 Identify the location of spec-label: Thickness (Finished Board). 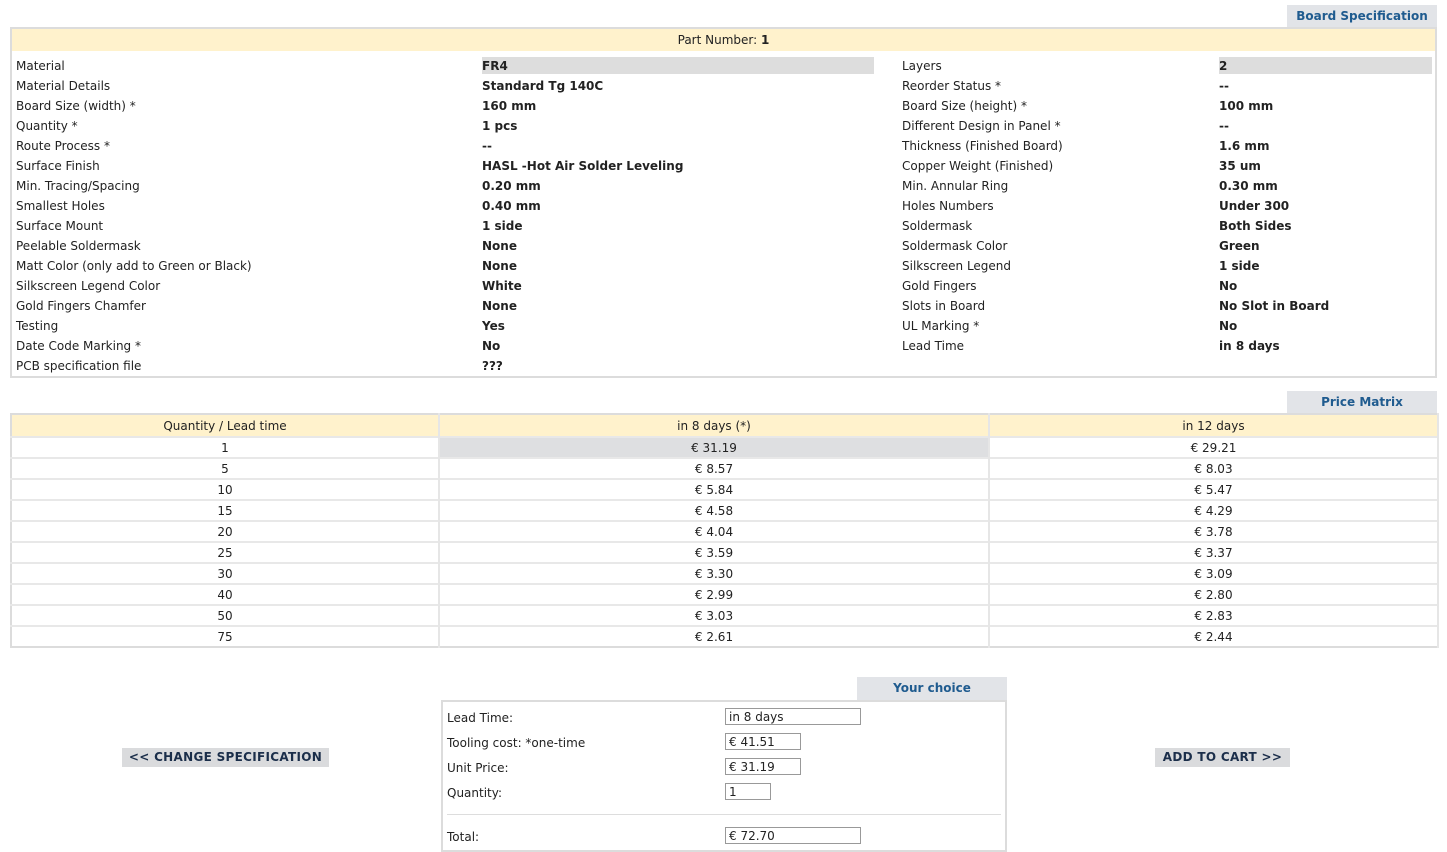
(982, 146).